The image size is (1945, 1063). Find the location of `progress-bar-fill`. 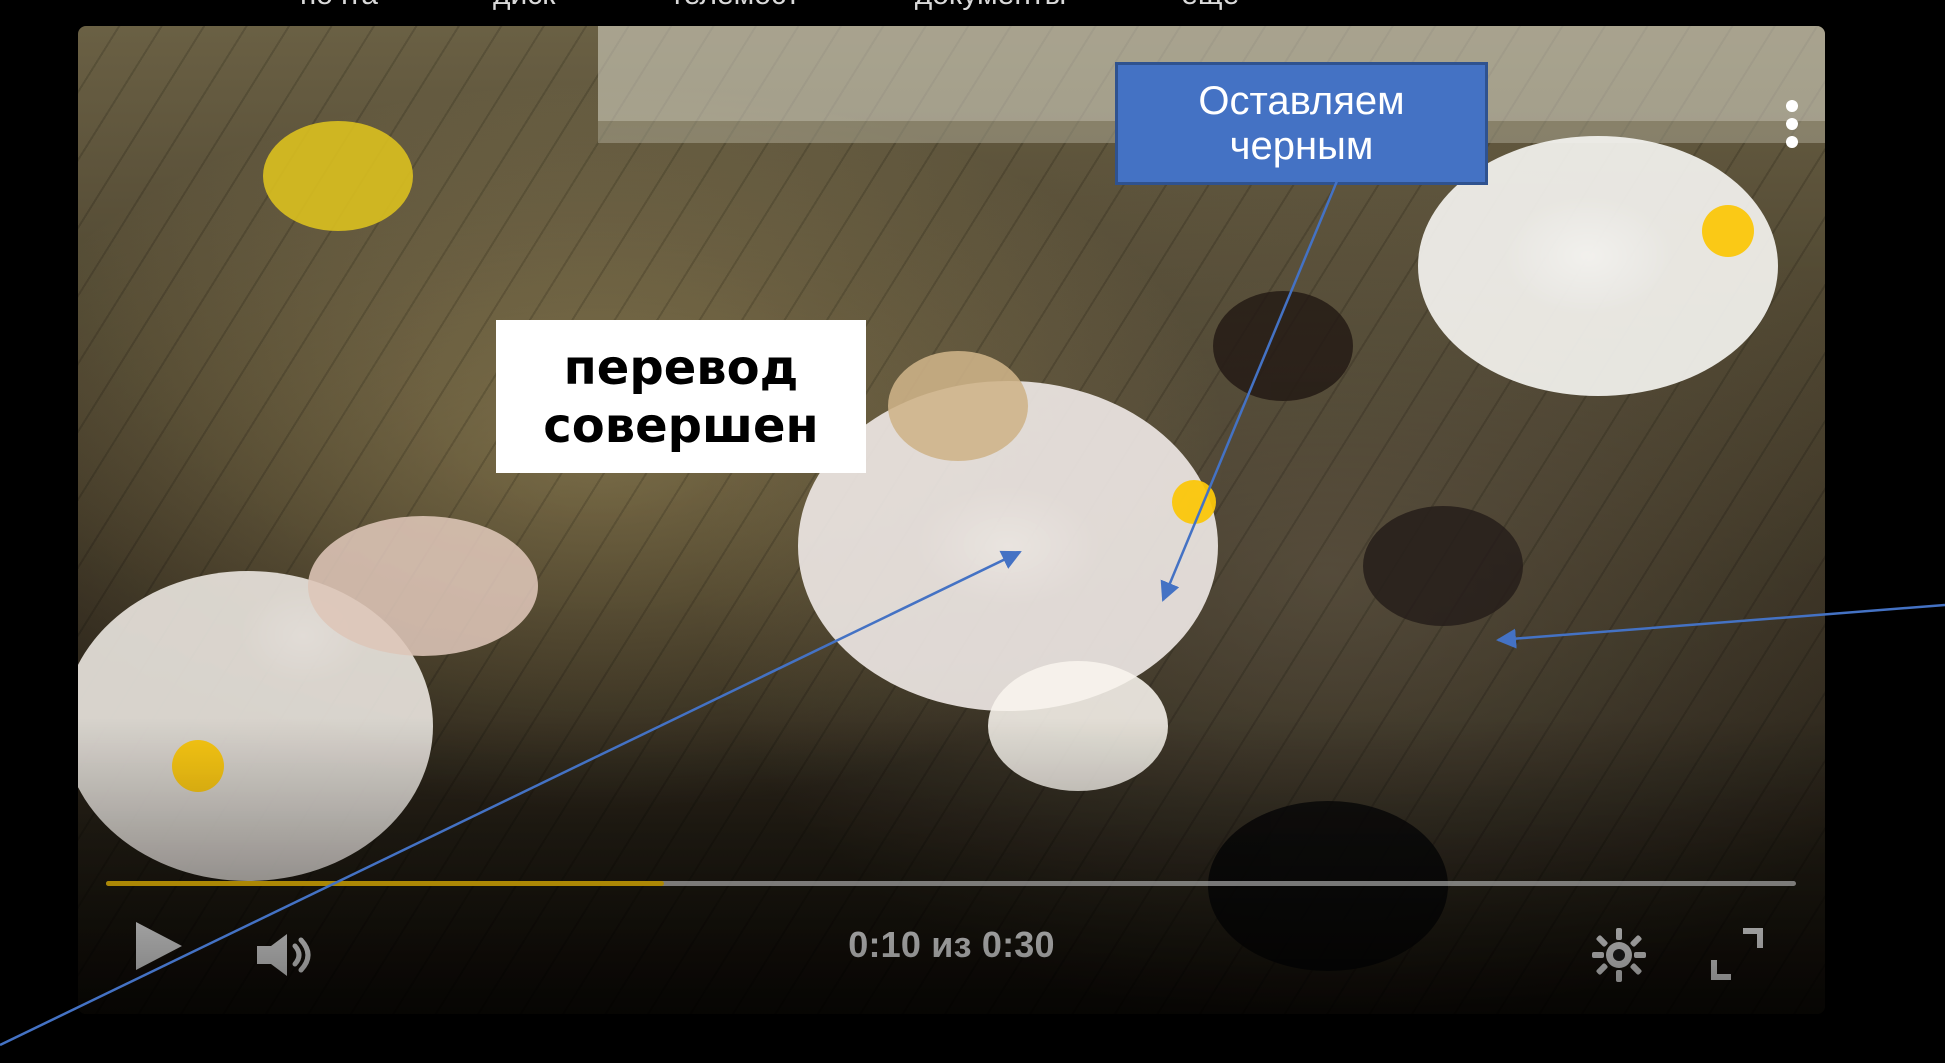

progress-bar-fill is located at coordinates (385, 883).